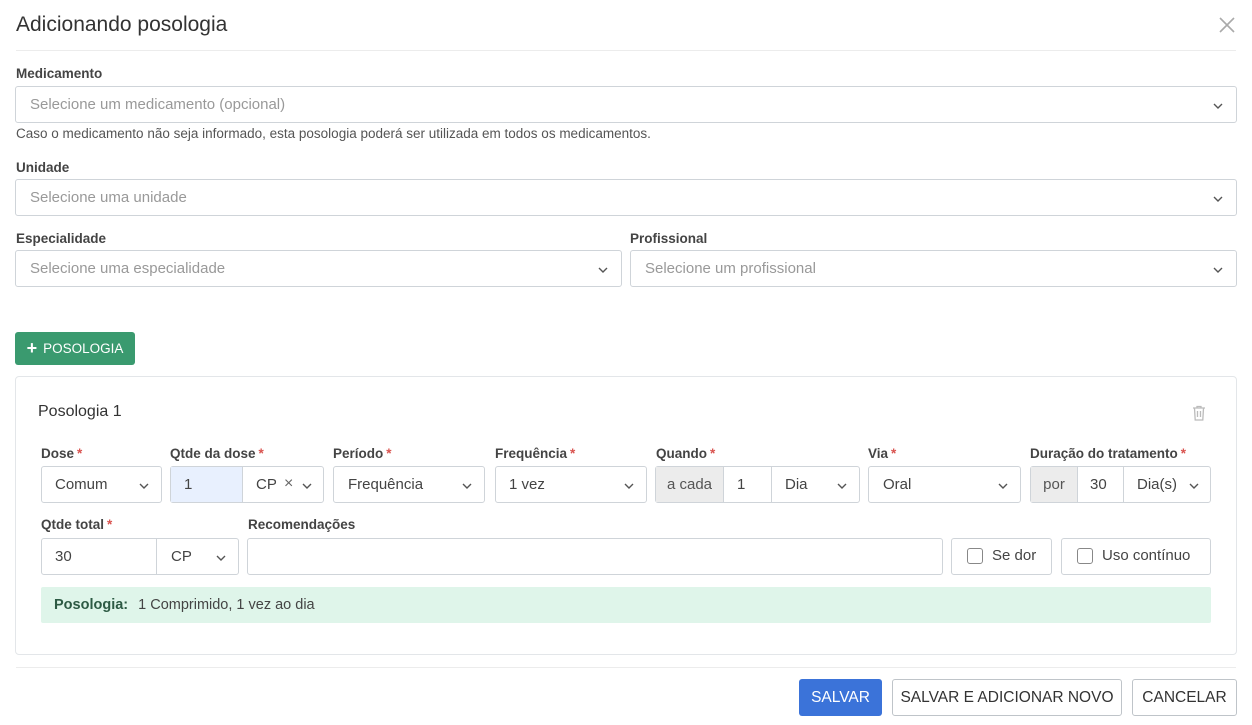 The height and width of the screenshot is (725, 1252). What do you see at coordinates (840, 697) in the screenshot?
I see `save-button: SALVAR` at bounding box center [840, 697].